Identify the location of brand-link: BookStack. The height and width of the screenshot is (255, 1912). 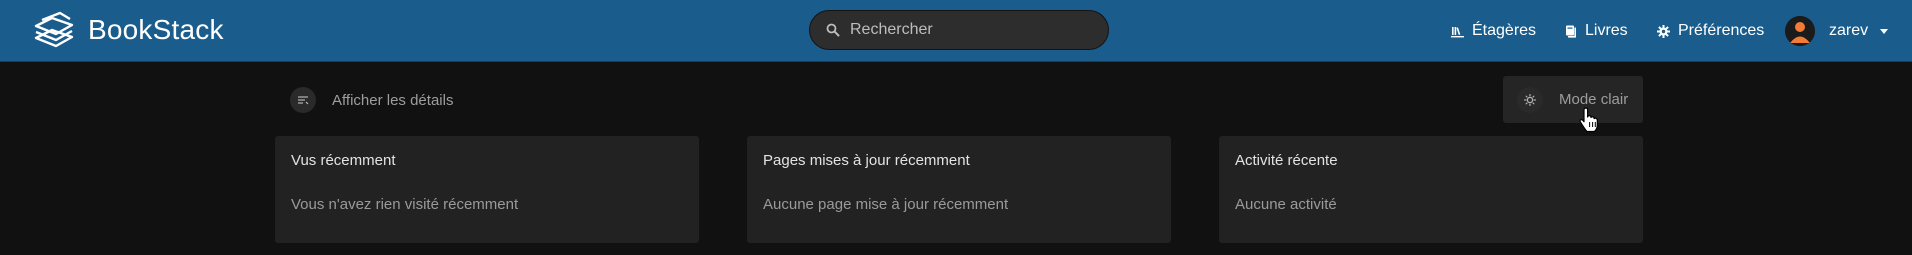
(128, 30).